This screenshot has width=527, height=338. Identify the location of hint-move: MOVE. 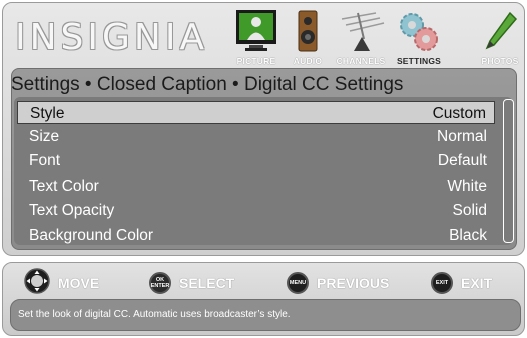
(62, 281).